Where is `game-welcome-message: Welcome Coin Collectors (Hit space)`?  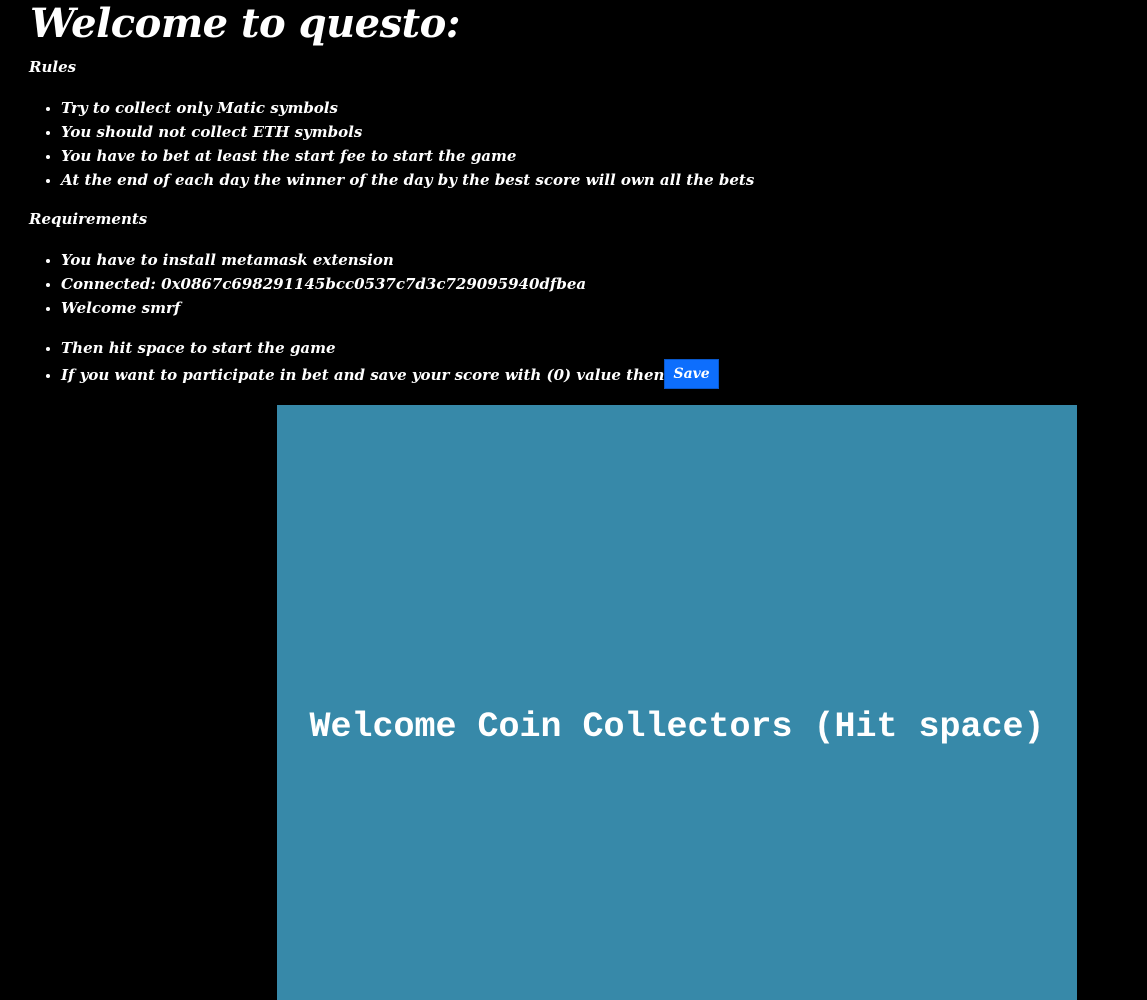 game-welcome-message: Welcome Coin Collectors (Hit space) is located at coordinates (677, 727).